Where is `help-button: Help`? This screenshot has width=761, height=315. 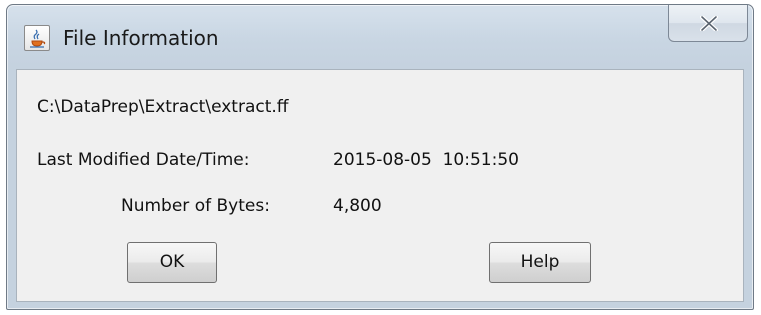
help-button: Help is located at coordinates (540, 262).